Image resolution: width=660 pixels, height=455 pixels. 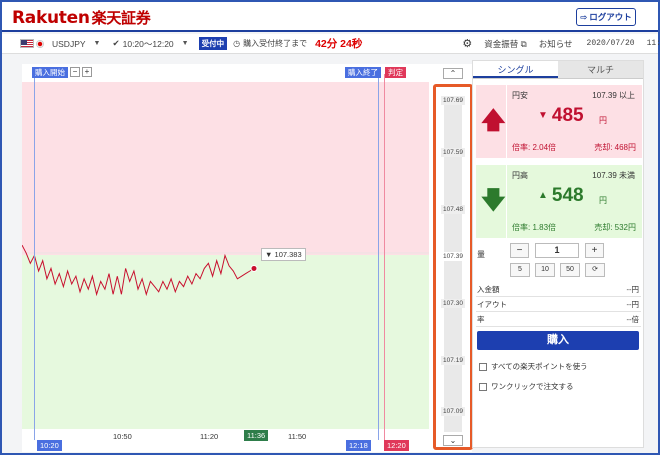 I want to click on logout-button: ⇨ ログアウト, so click(x=606, y=17).